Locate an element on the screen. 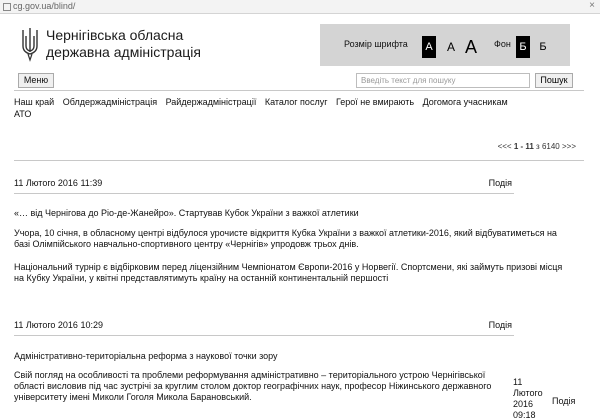 This screenshot has width=600, height=419. nav-item-heroi: Герої не вмирають is located at coordinates (375, 102).